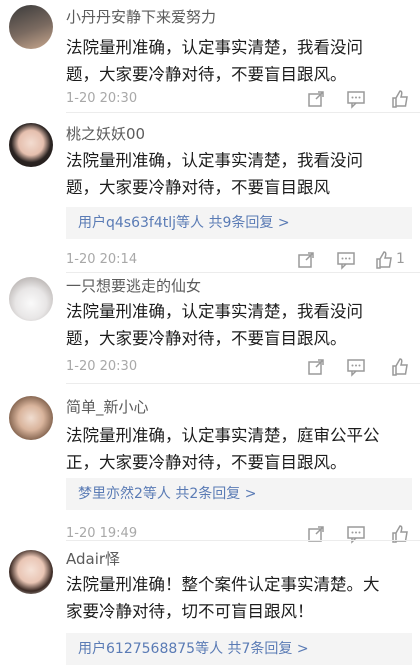 Image resolution: width=420 pixels, height=667 pixels. I want to click on like-count: 1, so click(400, 259).